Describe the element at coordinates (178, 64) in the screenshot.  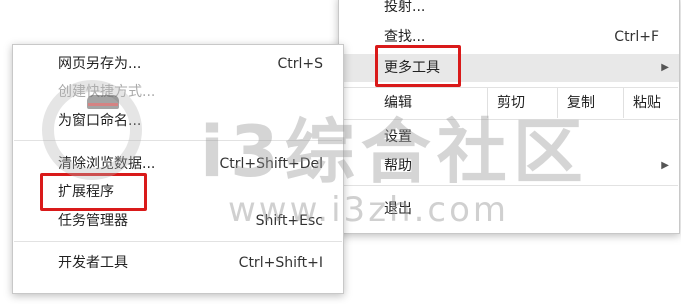
I see `save-page-menu-item: 网页另存为... Ctrl+S` at that location.